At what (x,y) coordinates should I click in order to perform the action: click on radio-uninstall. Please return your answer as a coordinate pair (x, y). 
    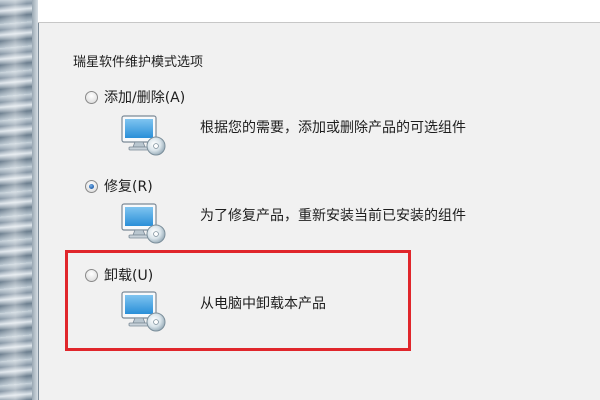
    Looking at the image, I should click on (91, 275).